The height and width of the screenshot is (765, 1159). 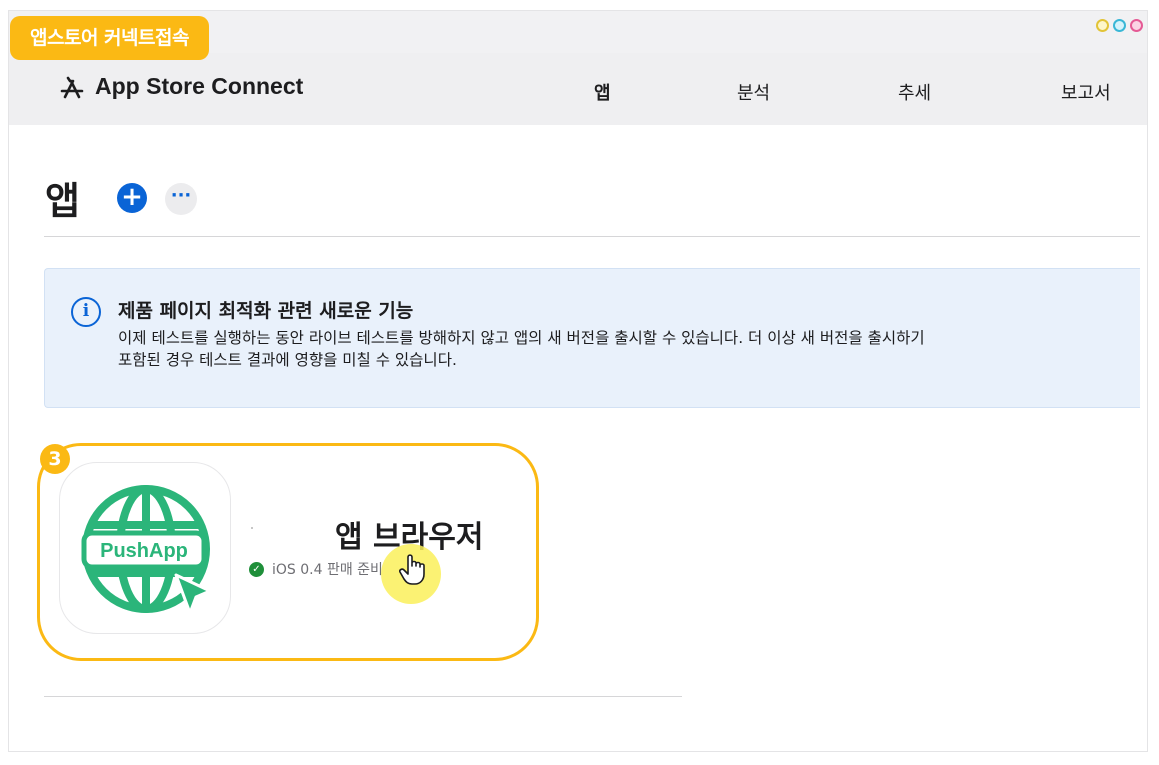 What do you see at coordinates (1136, 25) in the screenshot?
I see `close-button` at bounding box center [1136, 25].